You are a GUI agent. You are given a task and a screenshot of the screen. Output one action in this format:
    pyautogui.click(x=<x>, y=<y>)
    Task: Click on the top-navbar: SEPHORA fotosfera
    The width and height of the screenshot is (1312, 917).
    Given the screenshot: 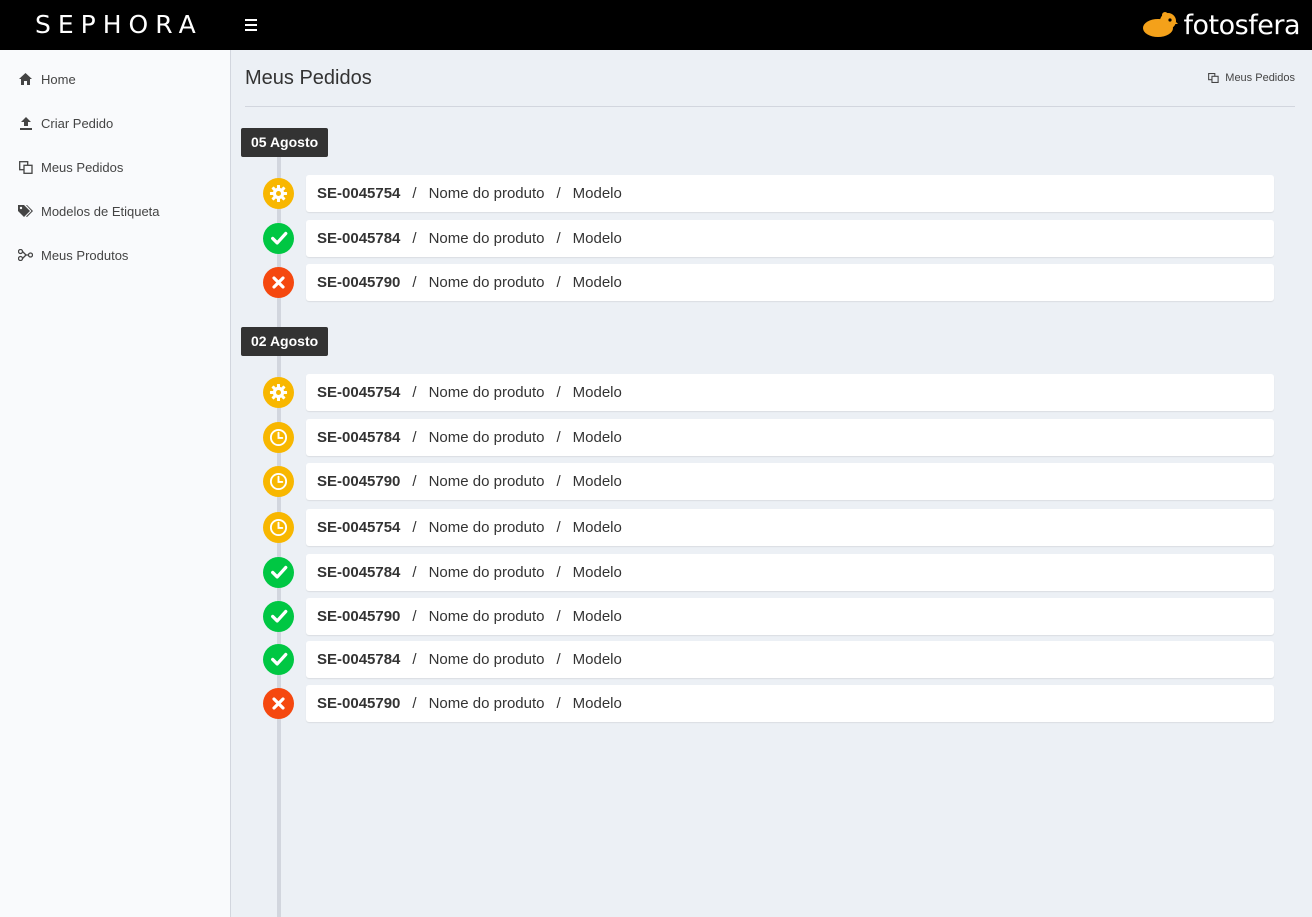 What is the action you would take?
    pyautogui.click(x=656, y=25)
    